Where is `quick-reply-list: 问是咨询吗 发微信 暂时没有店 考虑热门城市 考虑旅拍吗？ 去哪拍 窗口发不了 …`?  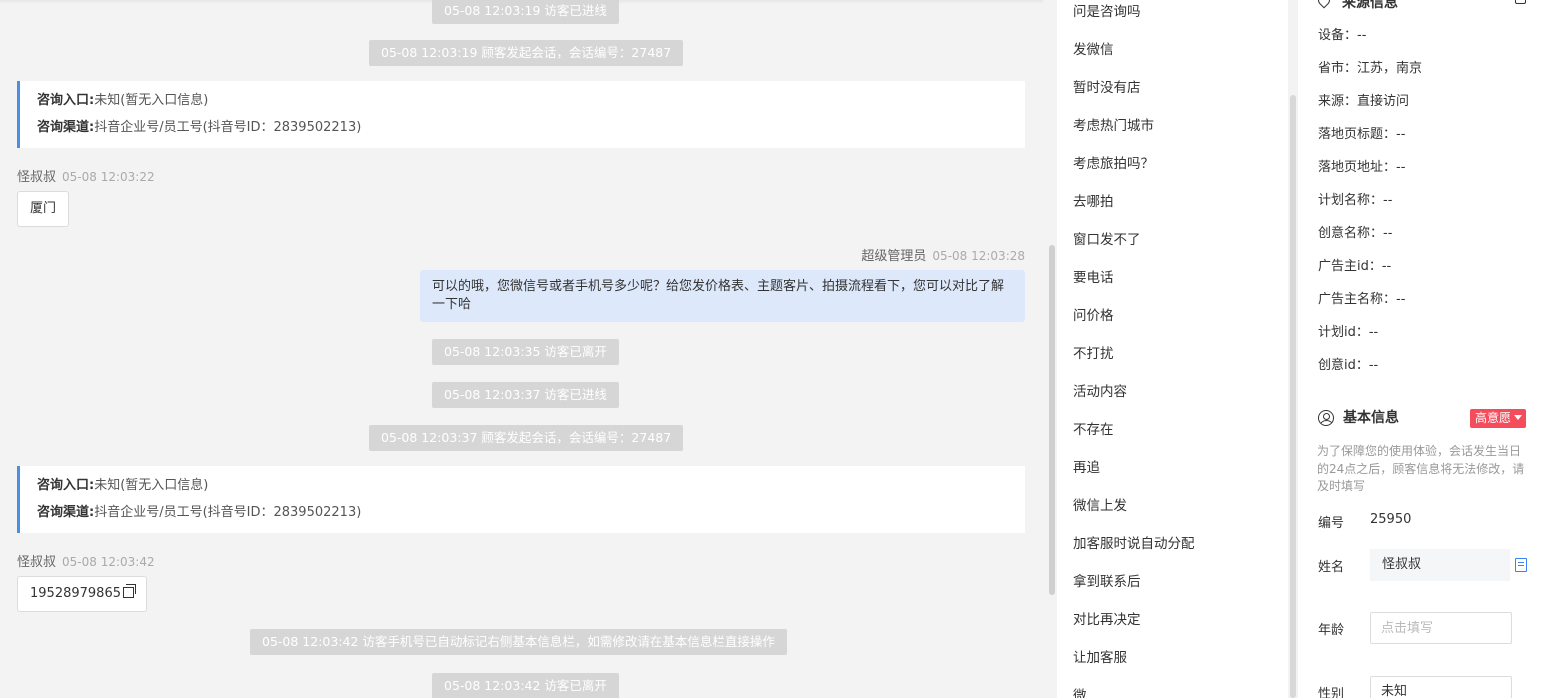 quick-reply-list: 问是咨询吗 发微信 暂时没有店 考虑热门城市 考虑旅拍吗？ 去哪拍 窗口发不了 … is located at coordinates (1172, 349).